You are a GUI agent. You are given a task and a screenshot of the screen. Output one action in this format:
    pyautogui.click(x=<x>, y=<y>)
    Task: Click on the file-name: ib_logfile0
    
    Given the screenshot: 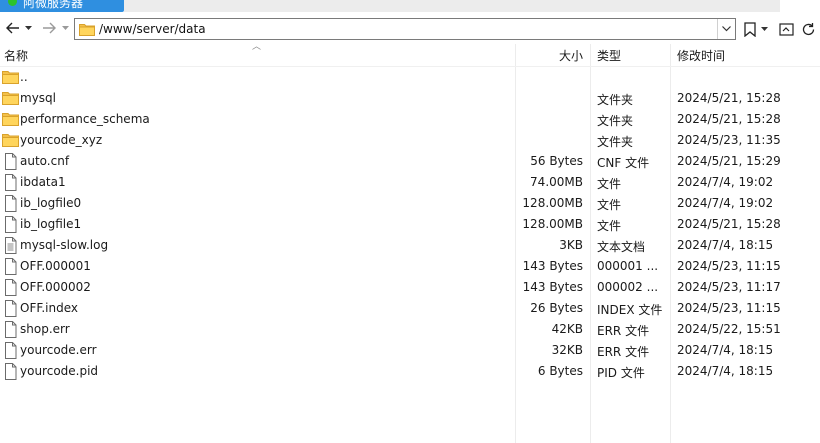 What is the action you would take?
    pyautogui.click(x=51, y=203)
    